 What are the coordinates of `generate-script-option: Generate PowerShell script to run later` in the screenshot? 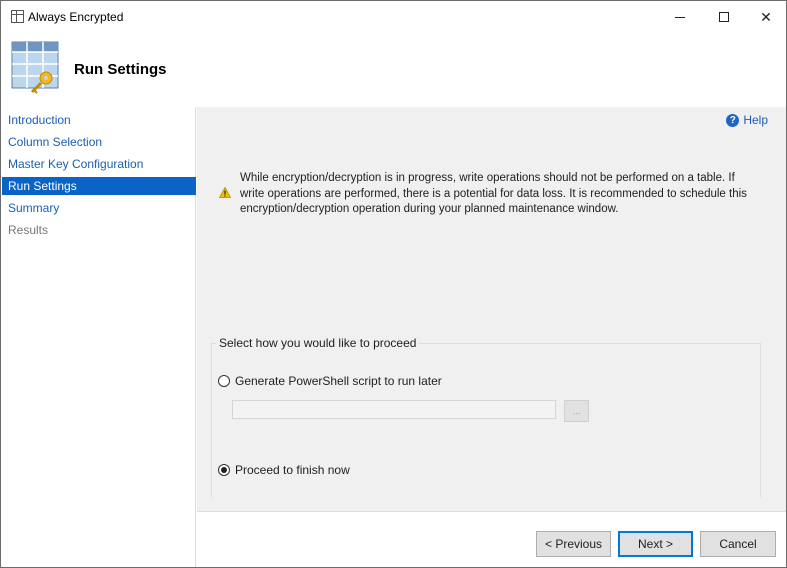 It's located at (330, 381).